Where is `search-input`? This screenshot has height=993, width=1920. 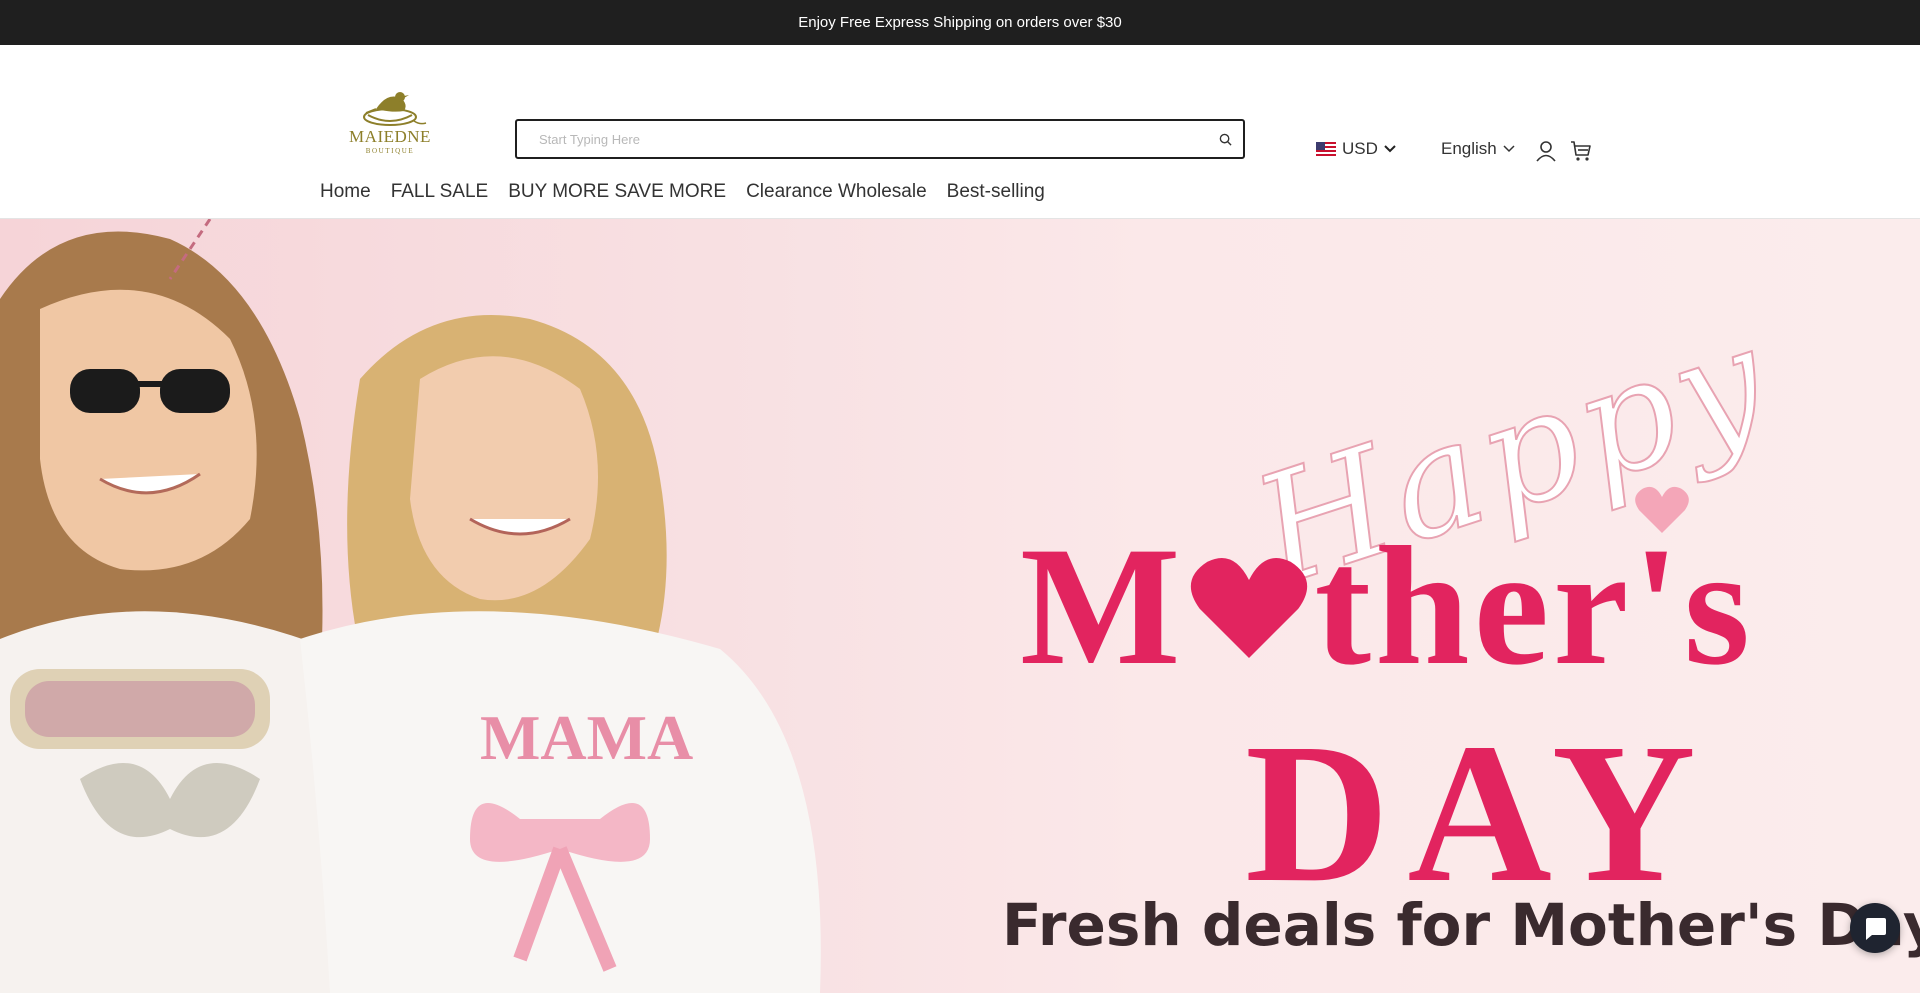
search-input is located at coordinates (862, 139).